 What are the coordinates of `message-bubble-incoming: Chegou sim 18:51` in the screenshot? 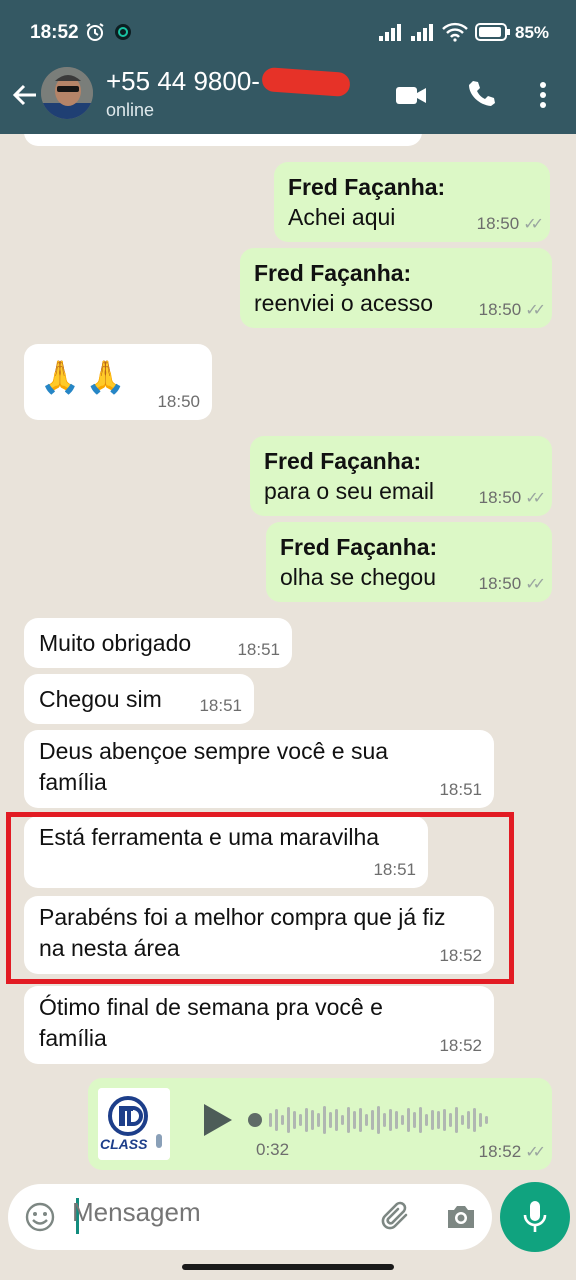 It's located at (139, 699).